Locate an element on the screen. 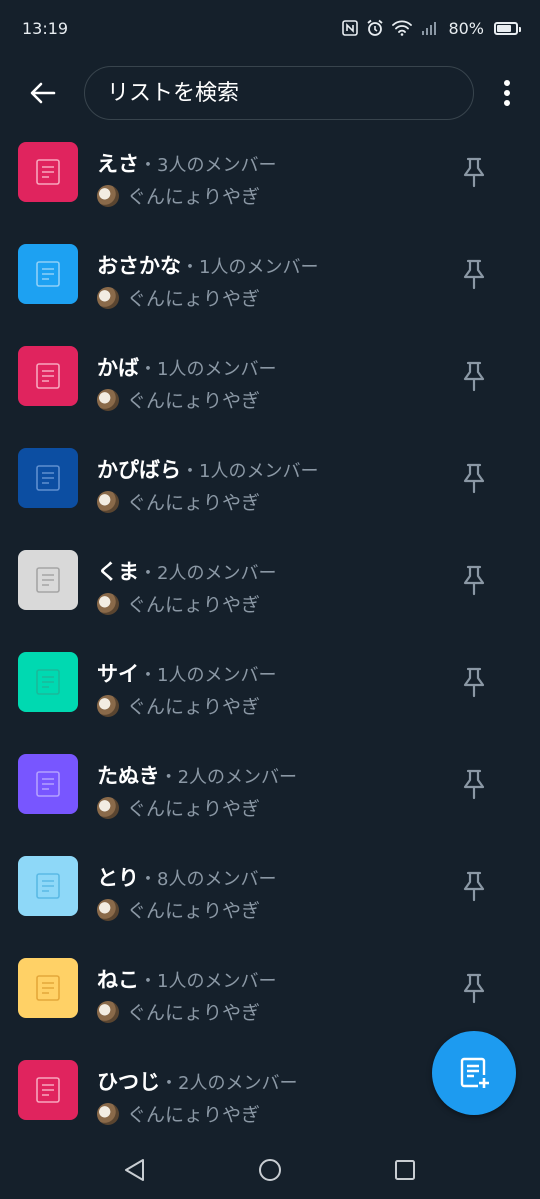 This screenshot has width=540, height=1199. list-item: サイ・1人のメンバー ぐんにょりやぎ is located at coordinates (270, 681).